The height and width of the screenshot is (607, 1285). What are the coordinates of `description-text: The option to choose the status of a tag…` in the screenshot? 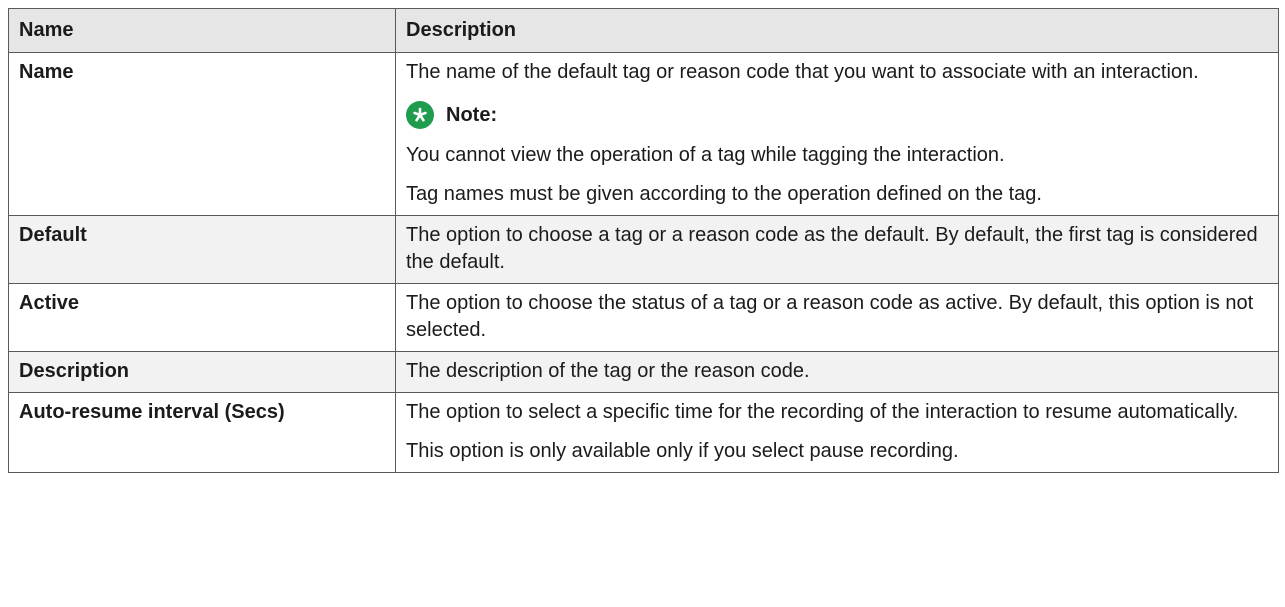 It's located at (830, 316).